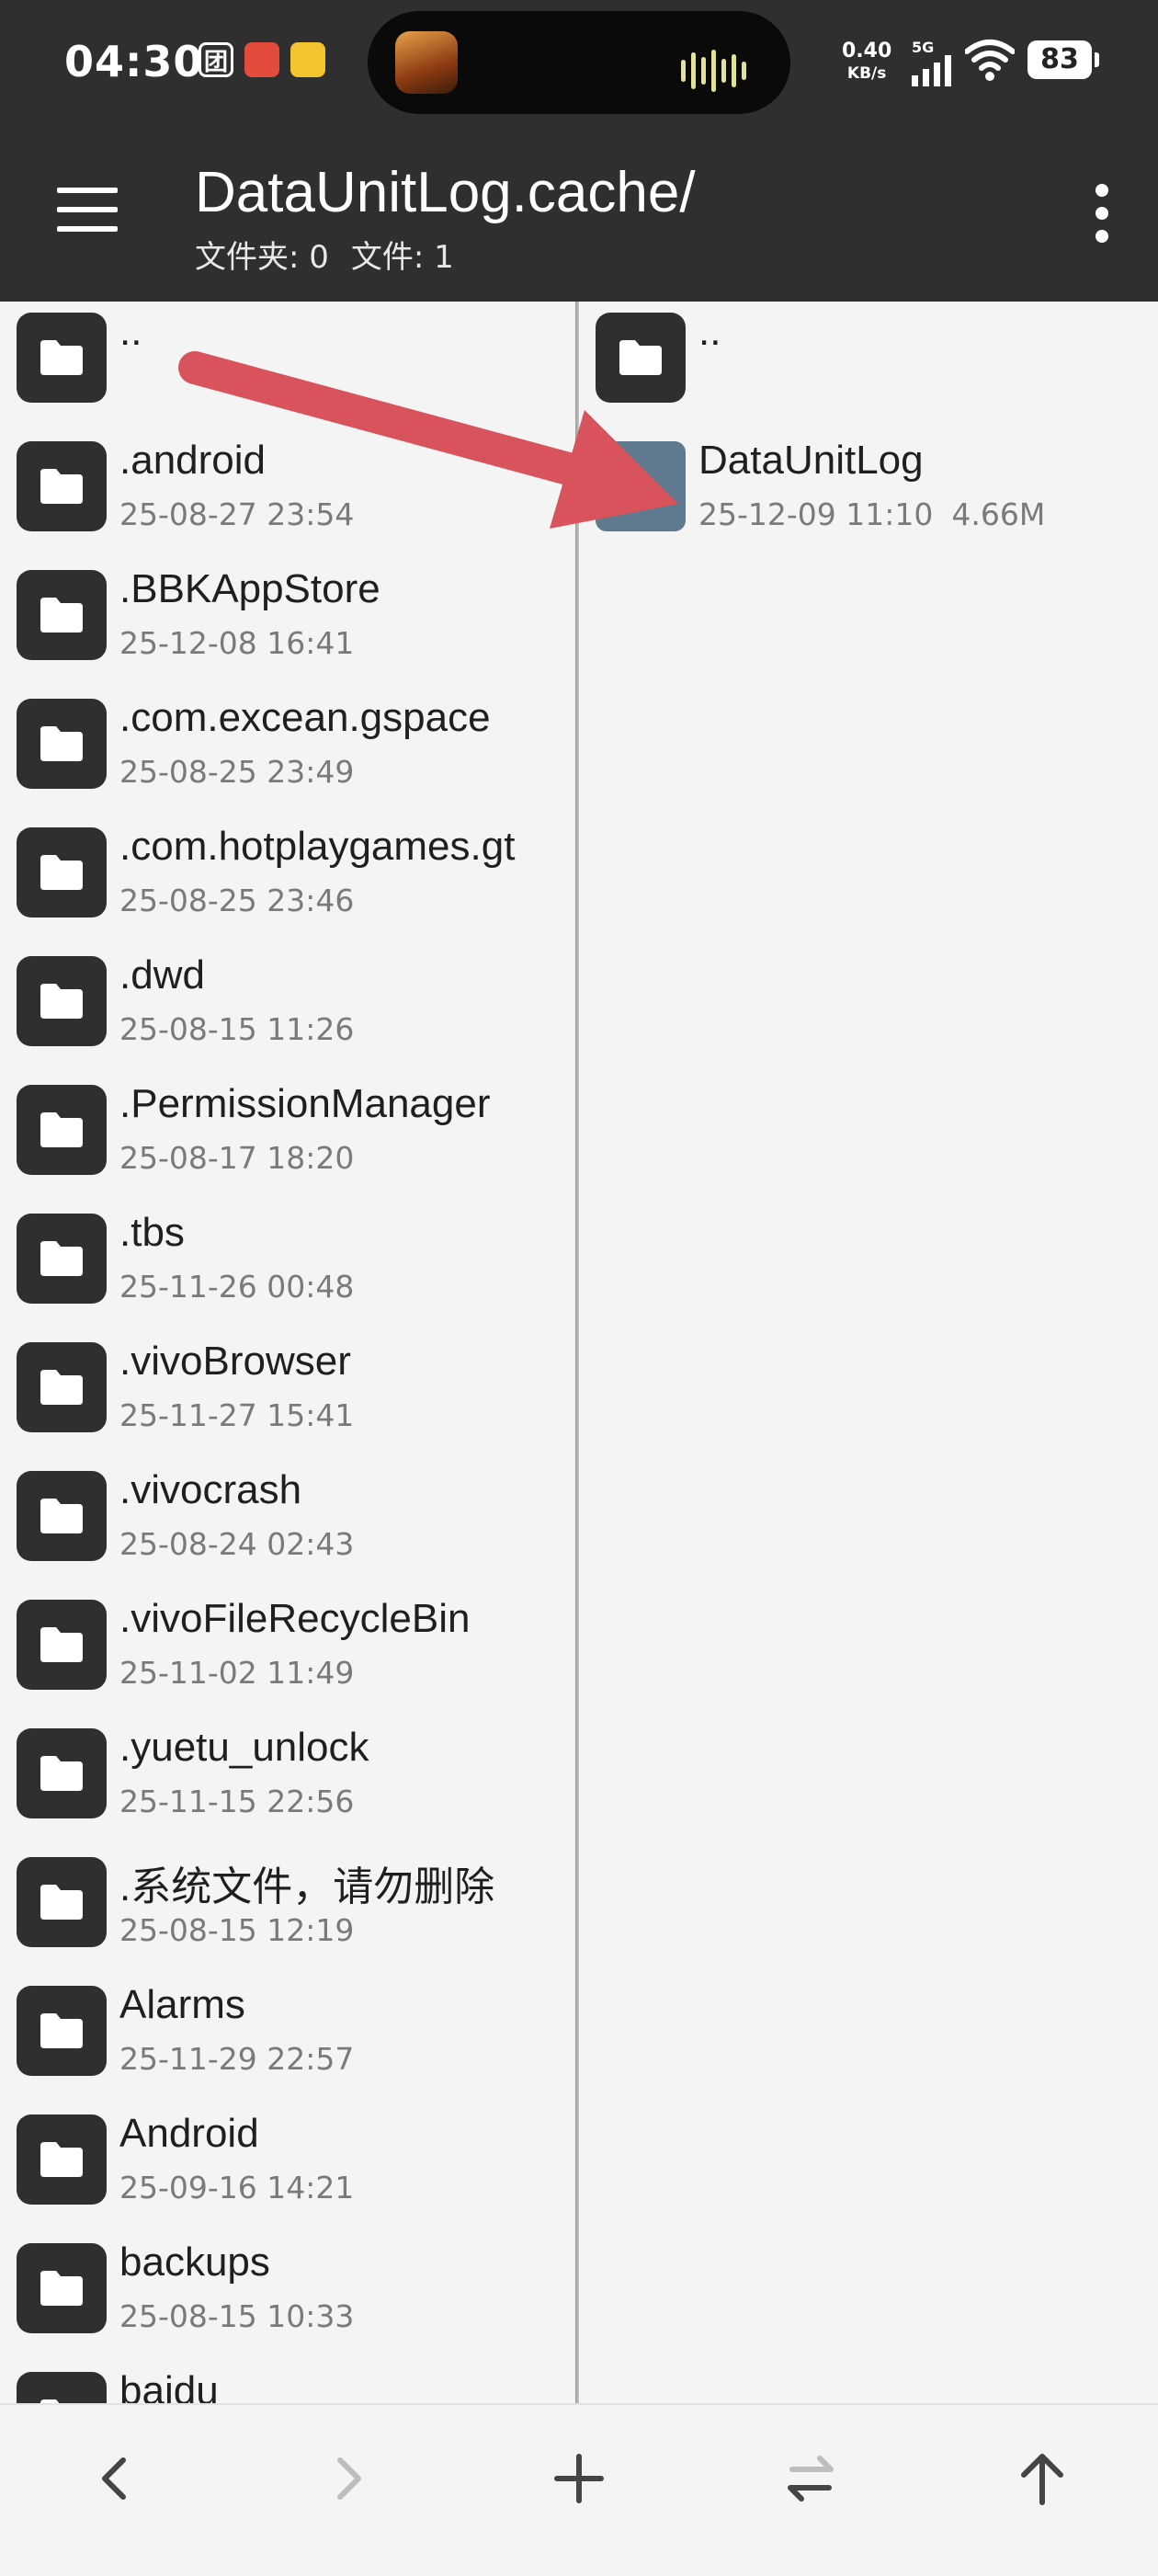 The width and height of the screenshot is (1158, 2576). I want to click on folder-name: backups, so click(194, 2262).